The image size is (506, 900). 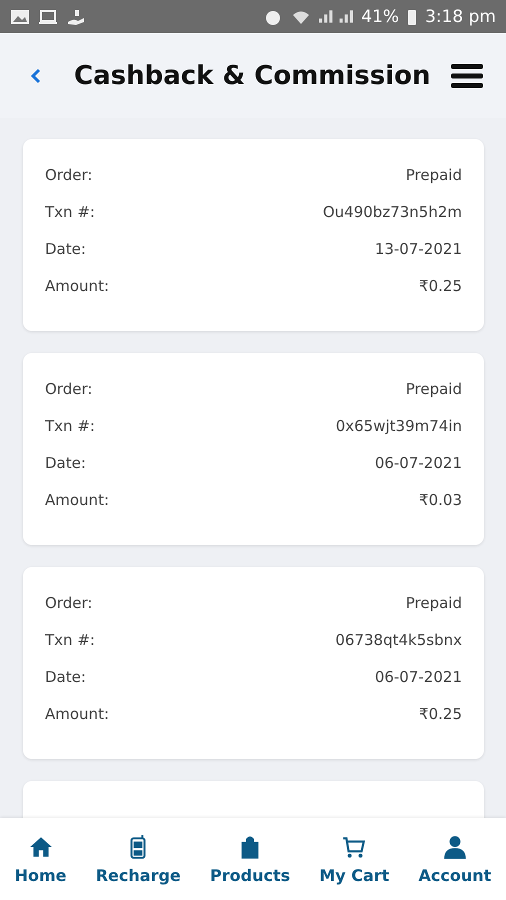 I want to click on field-value: 0x65wjt39m74in, so click(x=399, y=426).